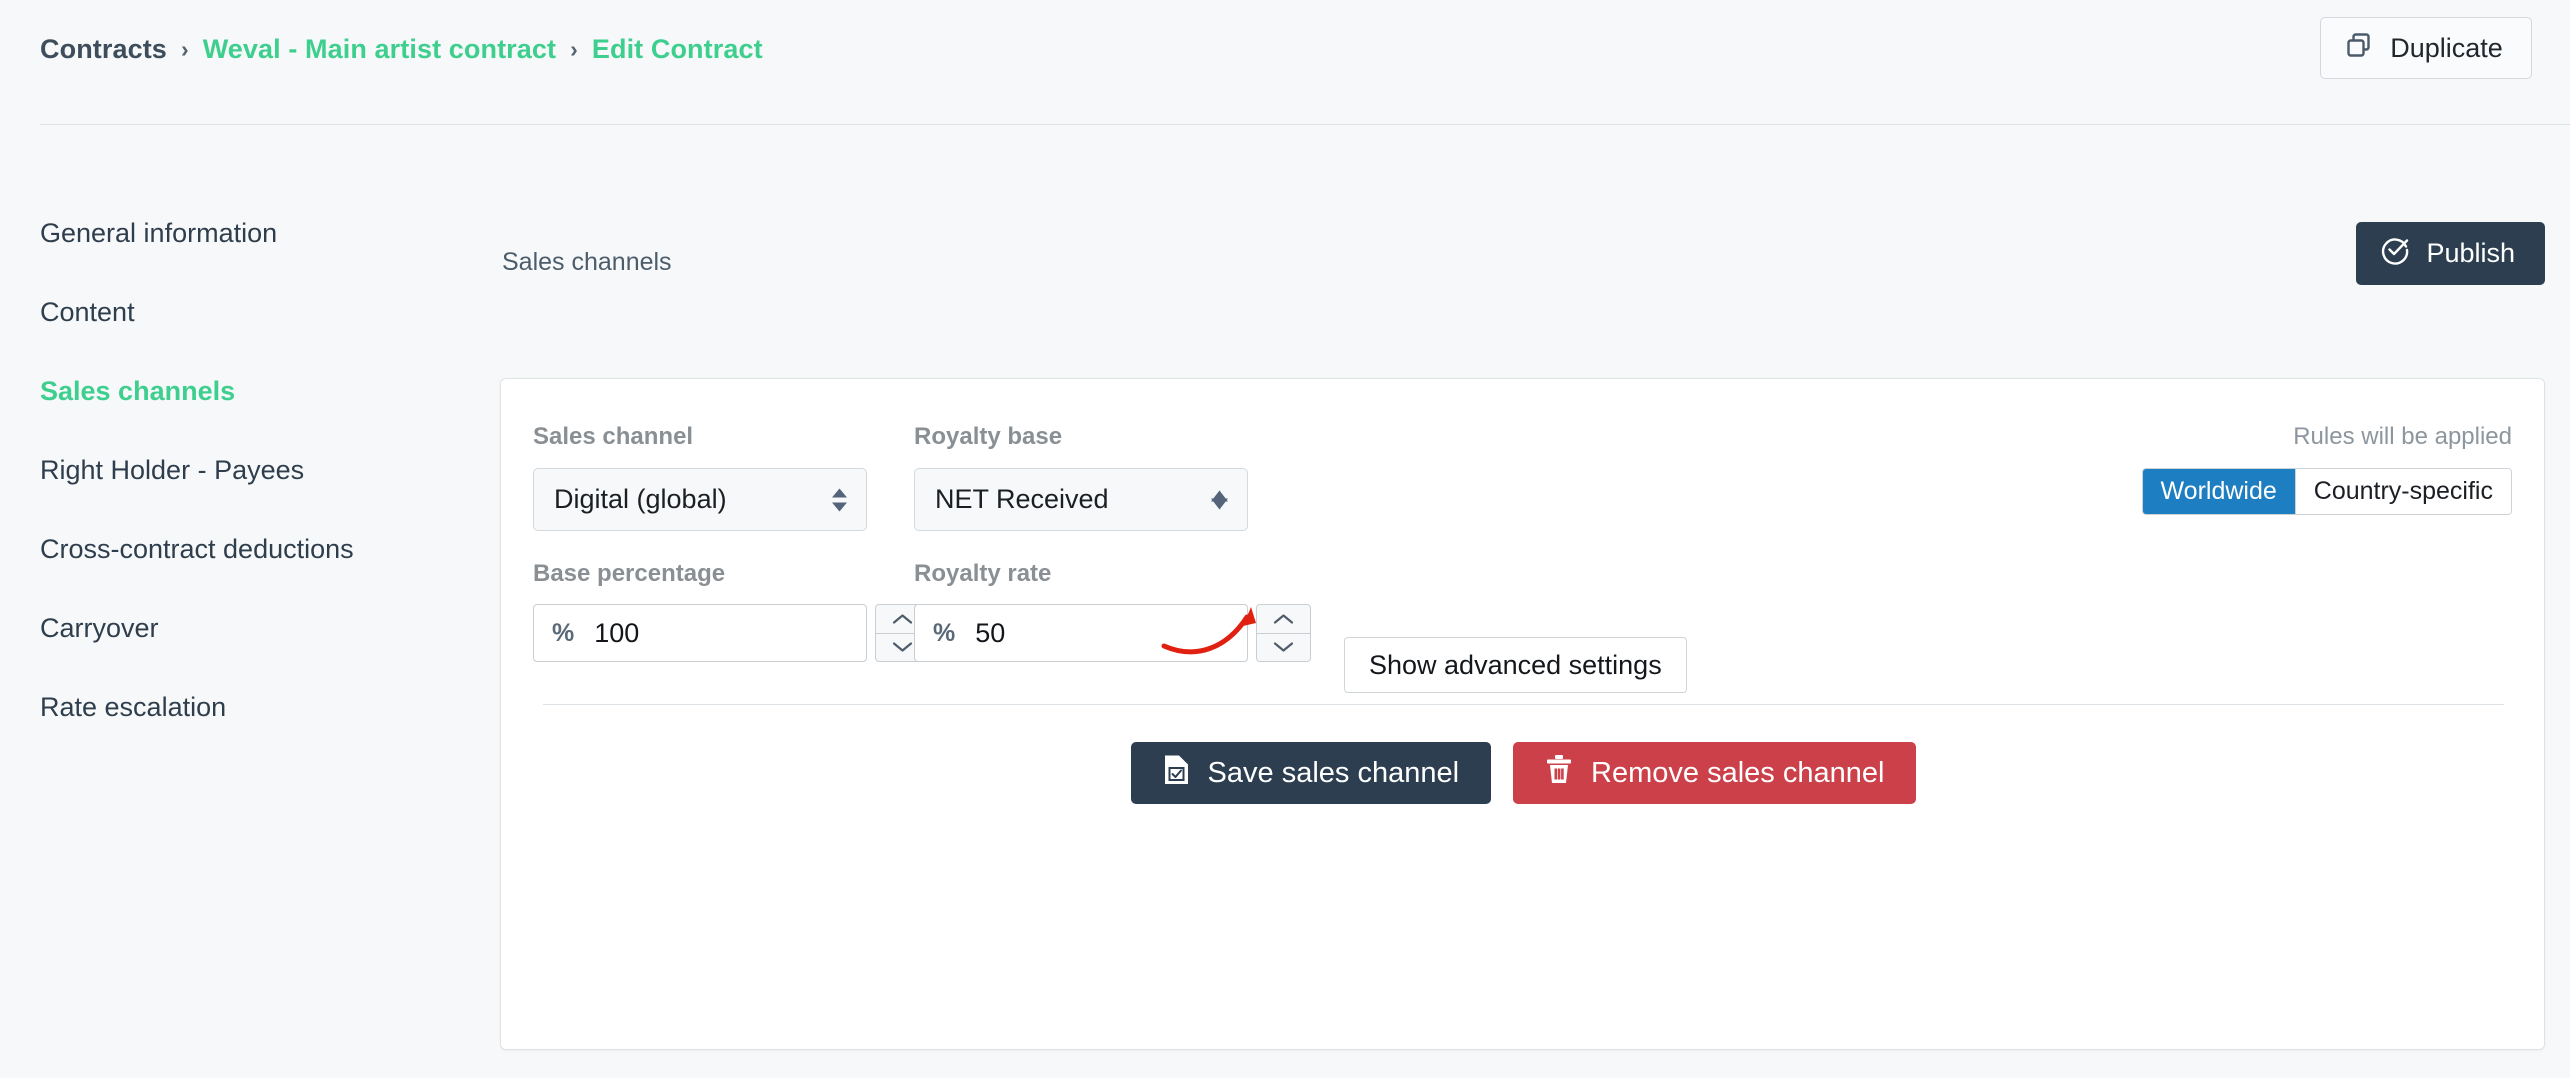 The height and width of the screenshot is (1078, 2570). I want to click on royalty-base-field: Royalty base NET Received, so click(1081, 478).